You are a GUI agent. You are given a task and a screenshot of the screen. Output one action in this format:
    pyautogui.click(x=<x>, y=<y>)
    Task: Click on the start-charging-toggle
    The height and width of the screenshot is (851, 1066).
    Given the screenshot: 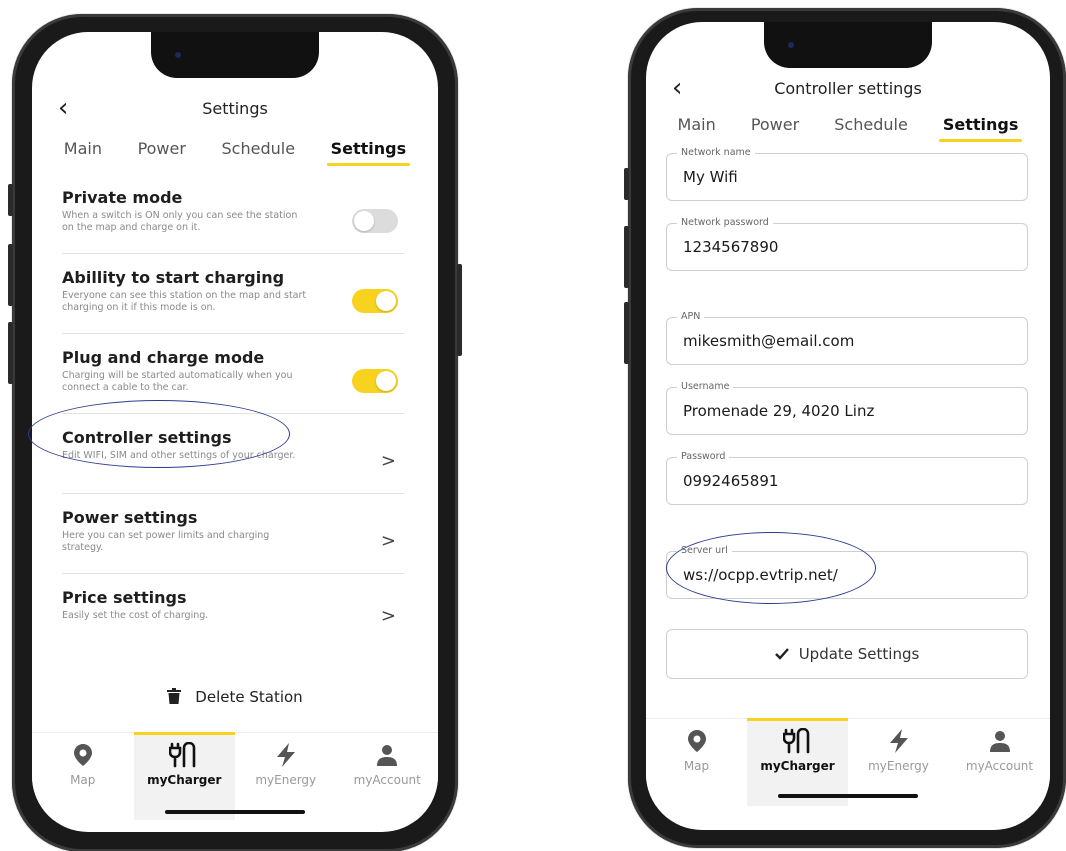 What is the action you would take?
    pyautogui.click(x=375, y=300)
    